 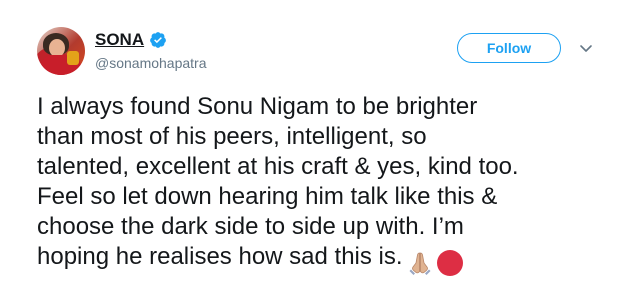 What do you see at coordinates (449, 262) in the screenshot?
I see `red-circle-icon` at bounding box center [449, 262].